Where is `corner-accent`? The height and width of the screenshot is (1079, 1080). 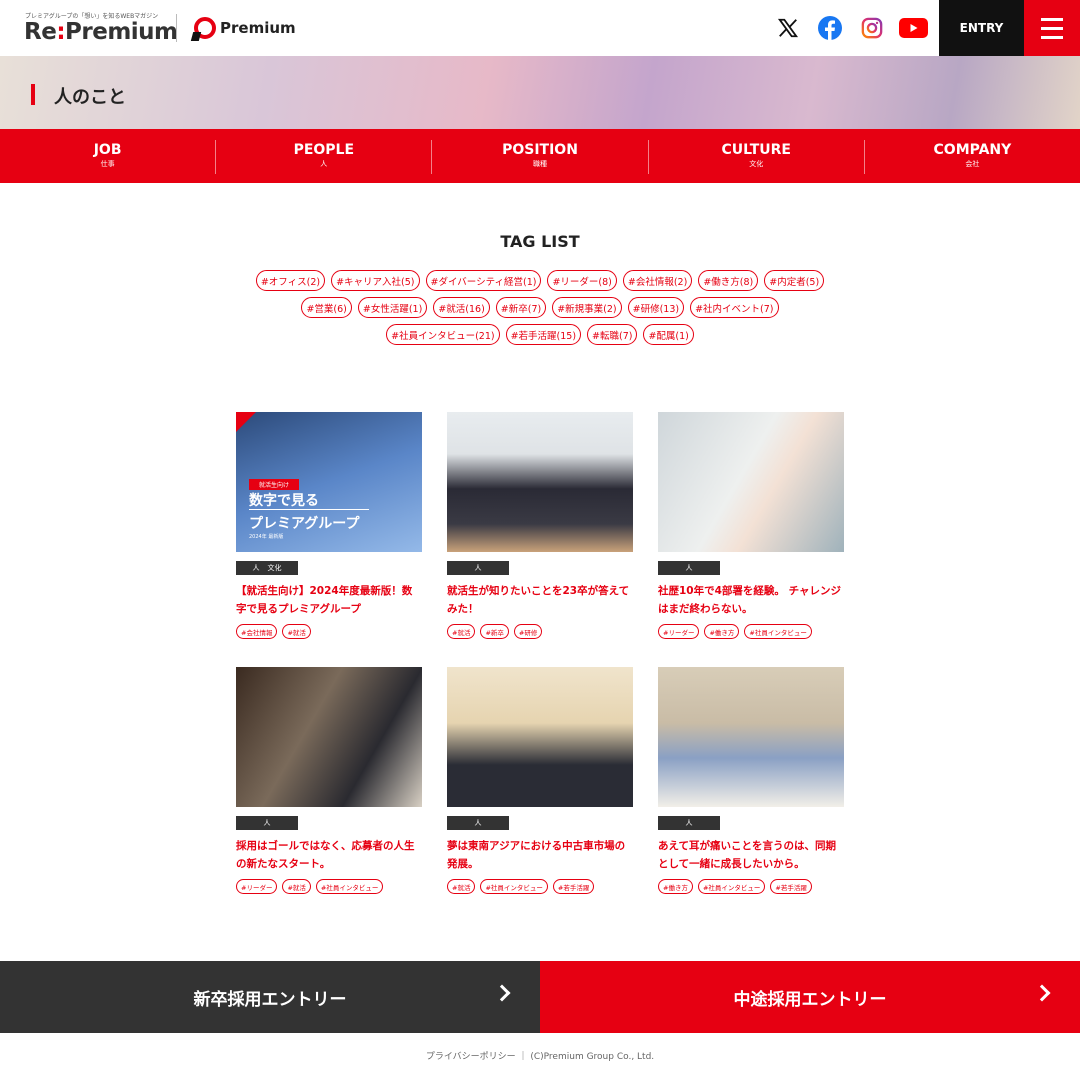
corner-accent is located at coordinates (246, 422).